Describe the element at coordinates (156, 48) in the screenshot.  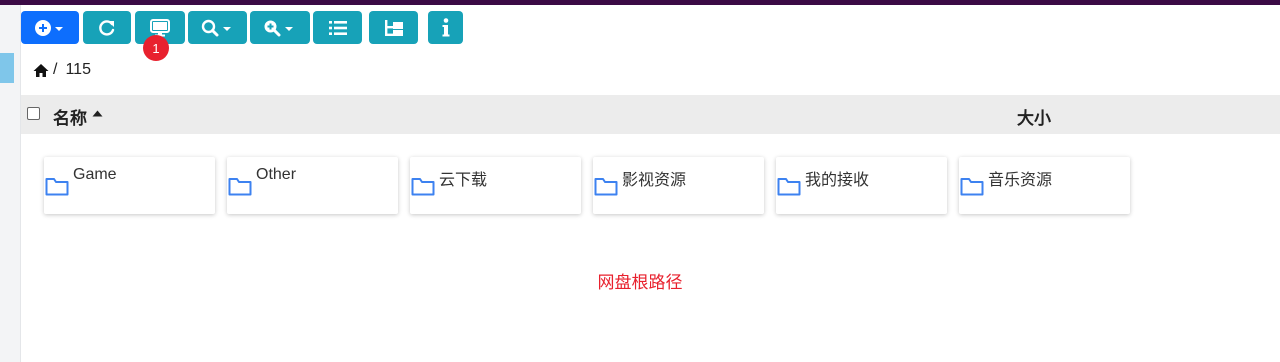
I see `notification-badge: 1` at that location.